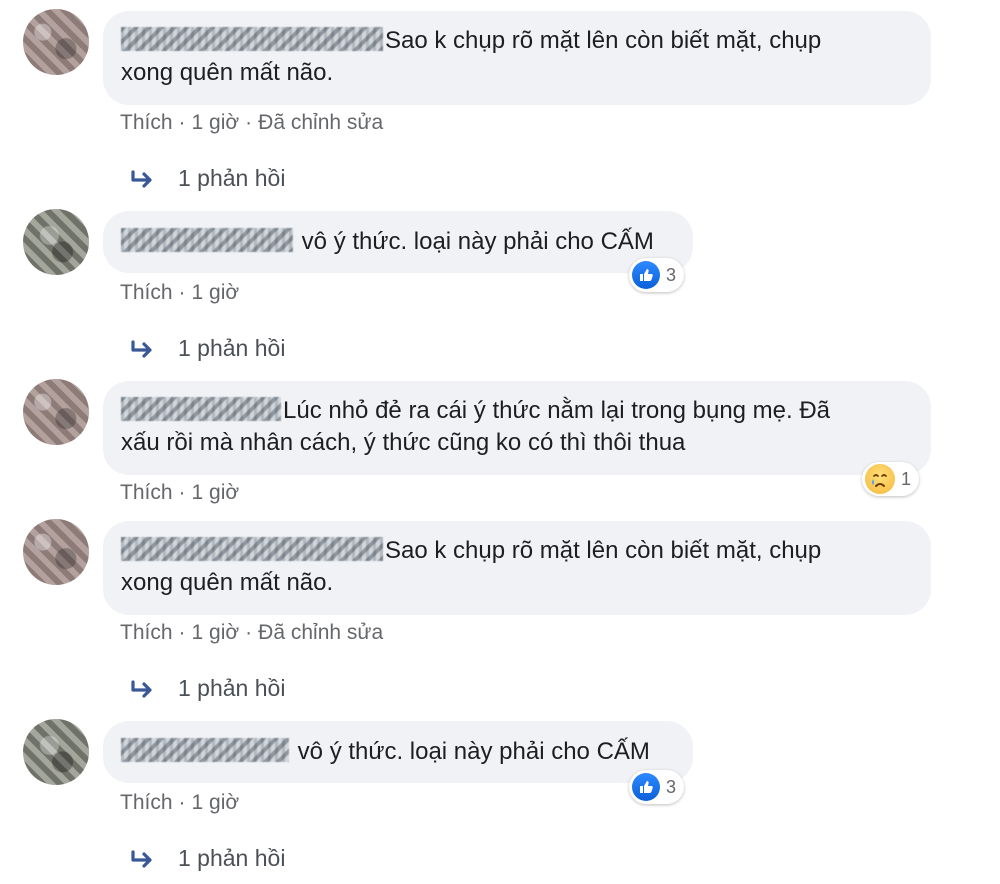  I want to click on reaction-count: 1, so click(906, 478).